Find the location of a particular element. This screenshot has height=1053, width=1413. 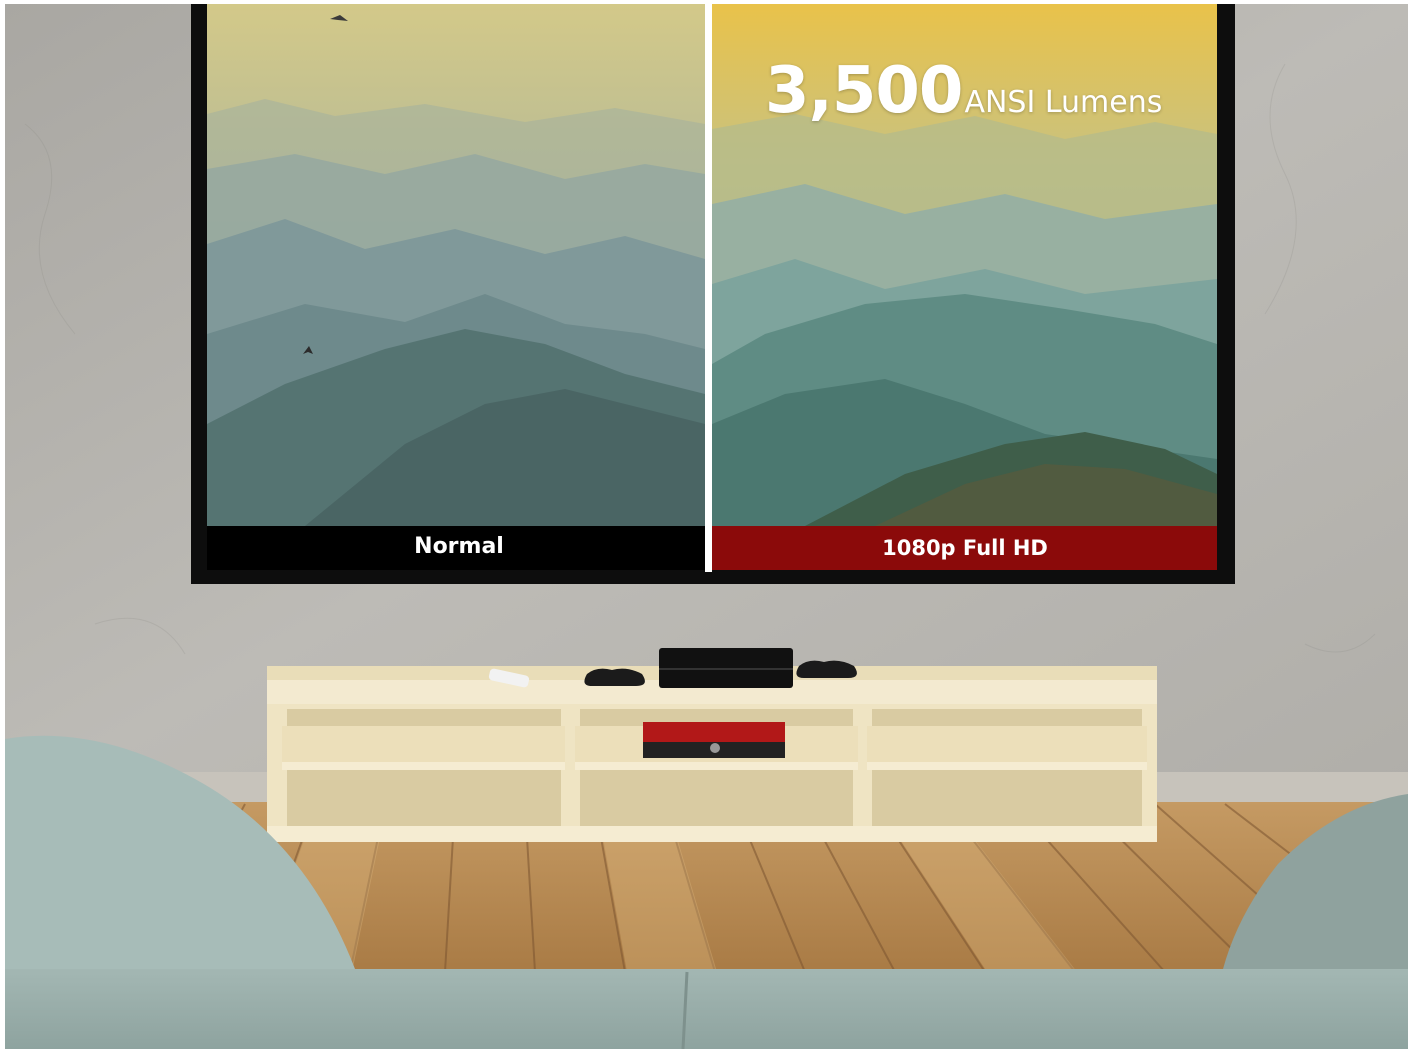

tv-cabinet is located at coordinates (712, 759).